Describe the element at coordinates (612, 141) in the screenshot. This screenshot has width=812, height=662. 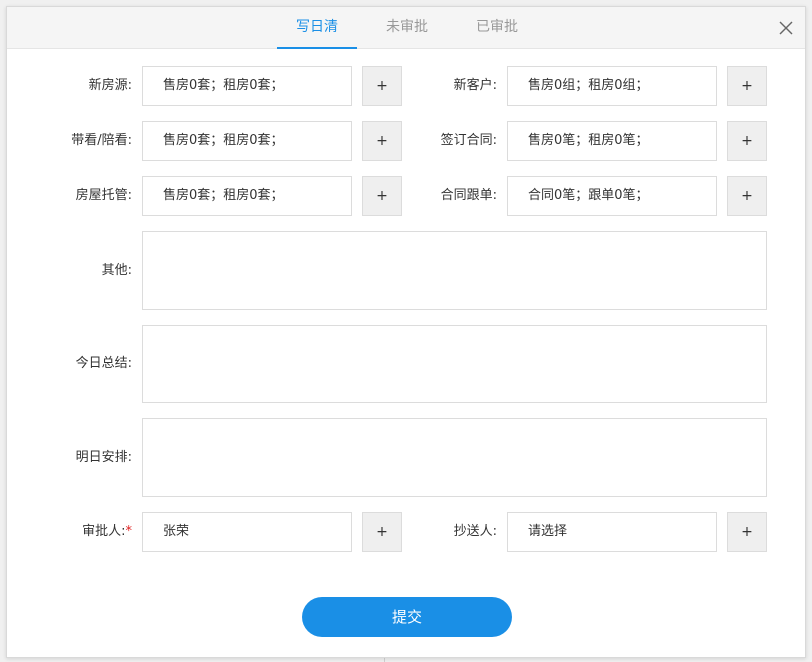
I see `signed-contracts-field: 售房0笔；租房0笔；` at that location.